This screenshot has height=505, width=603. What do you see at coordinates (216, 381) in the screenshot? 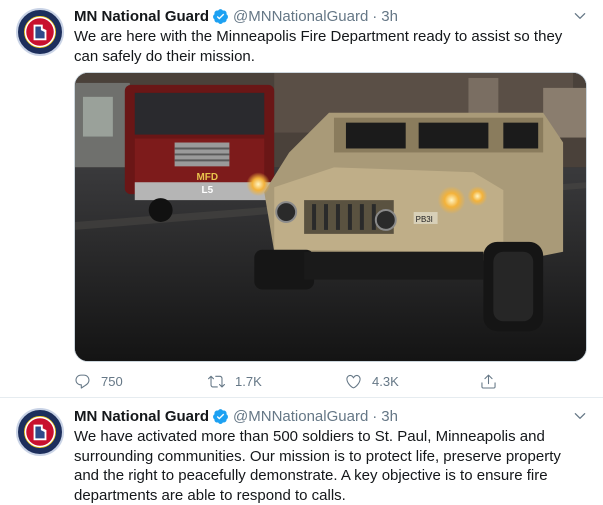
I see `retweet-icon` at bounding box center [216, 381].